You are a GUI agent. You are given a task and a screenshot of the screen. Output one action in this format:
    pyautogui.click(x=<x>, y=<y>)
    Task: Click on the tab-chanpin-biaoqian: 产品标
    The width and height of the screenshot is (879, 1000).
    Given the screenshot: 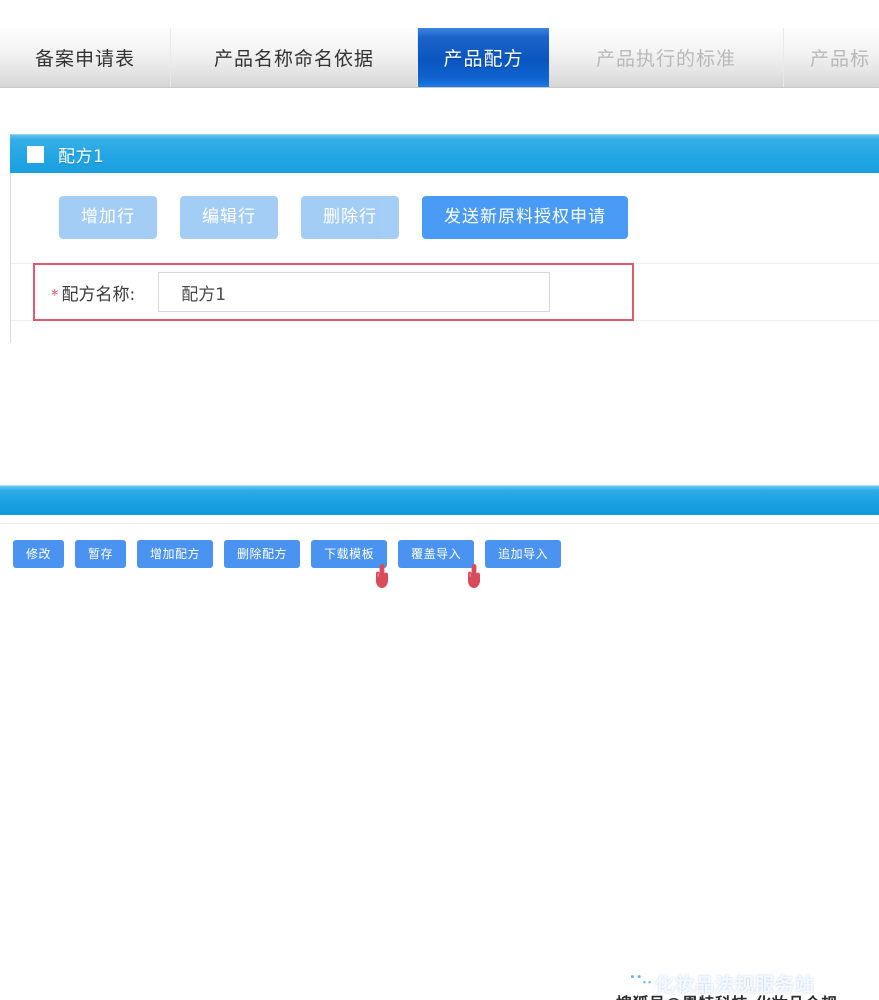 What is the action you would take?
    pyautogui.click(x=831, y=57)
    